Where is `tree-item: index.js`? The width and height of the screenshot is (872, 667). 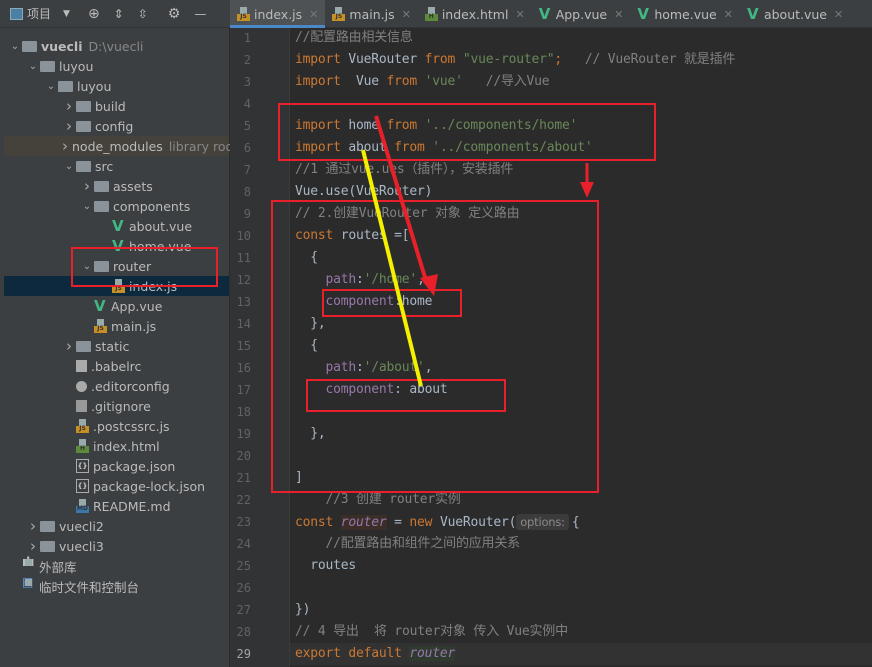
tree-item: index.js is located at coordinates (116, 286).